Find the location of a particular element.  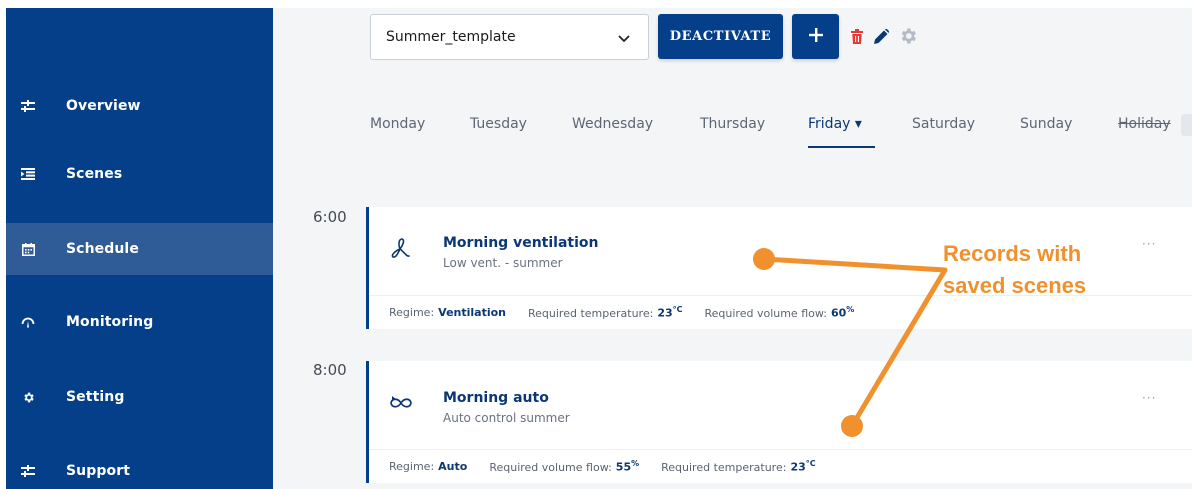

annotation-line: Records with is located at coordinates (1012, 253).